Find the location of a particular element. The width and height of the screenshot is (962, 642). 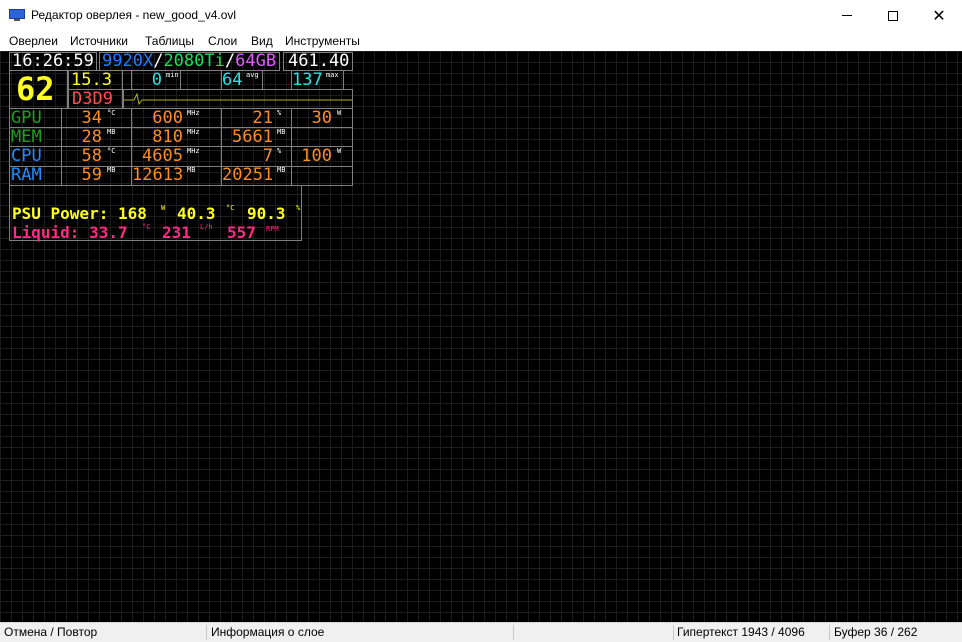

mem-used-unit: MB is located at coordinates (281, 132).